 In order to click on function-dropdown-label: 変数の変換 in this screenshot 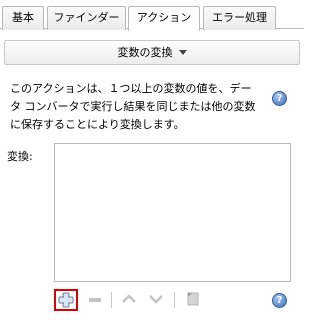, I will do `click(145, 52)`.